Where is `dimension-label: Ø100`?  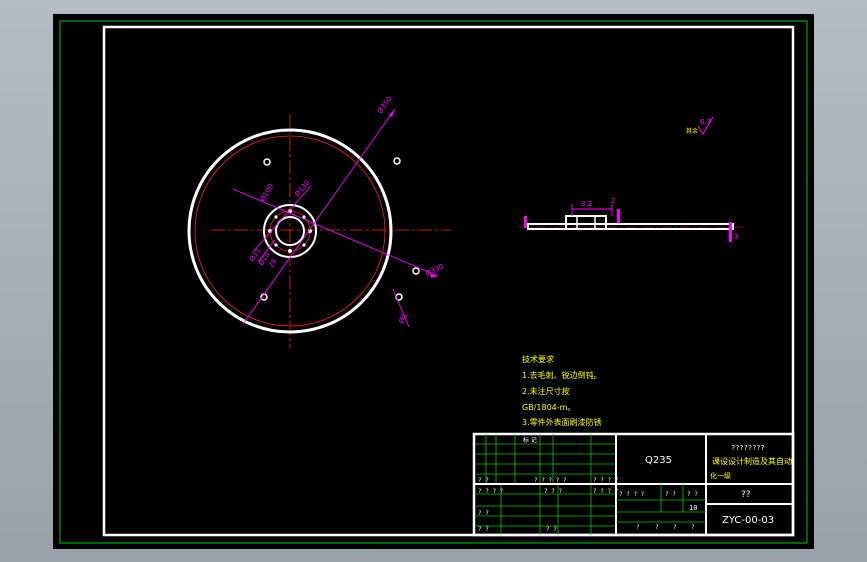
dimension-label: Ø100 is located at coordinates (267, 193).